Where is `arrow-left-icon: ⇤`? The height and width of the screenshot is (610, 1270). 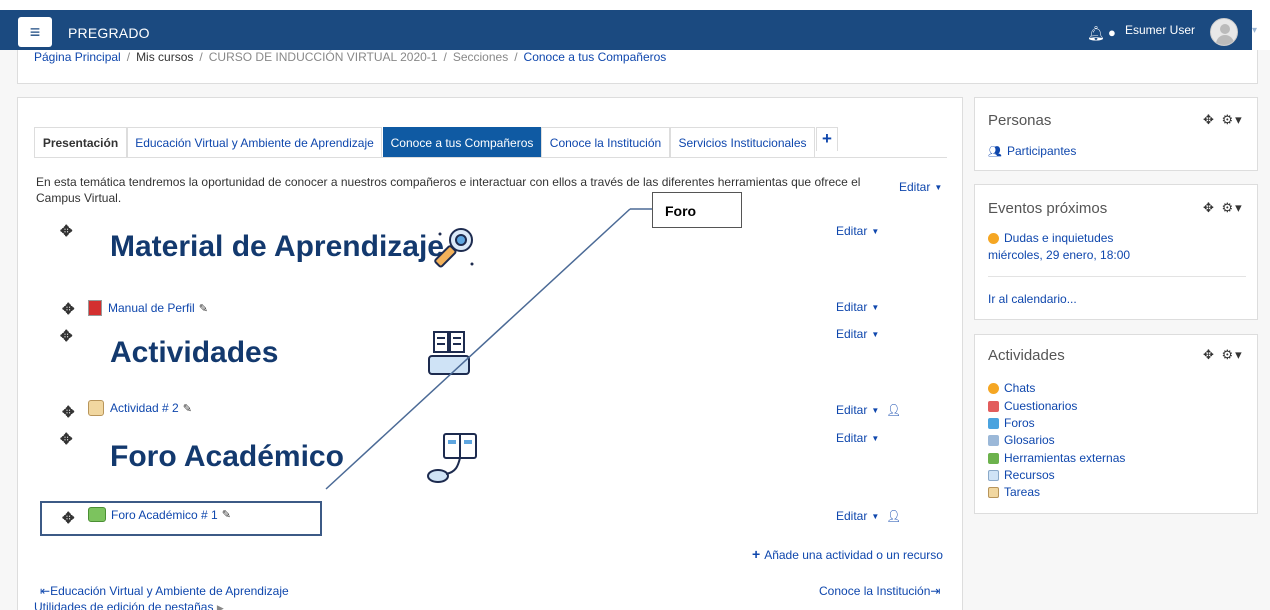 arrow-left-icon: ⇤ is located at coordinates (45, 591).